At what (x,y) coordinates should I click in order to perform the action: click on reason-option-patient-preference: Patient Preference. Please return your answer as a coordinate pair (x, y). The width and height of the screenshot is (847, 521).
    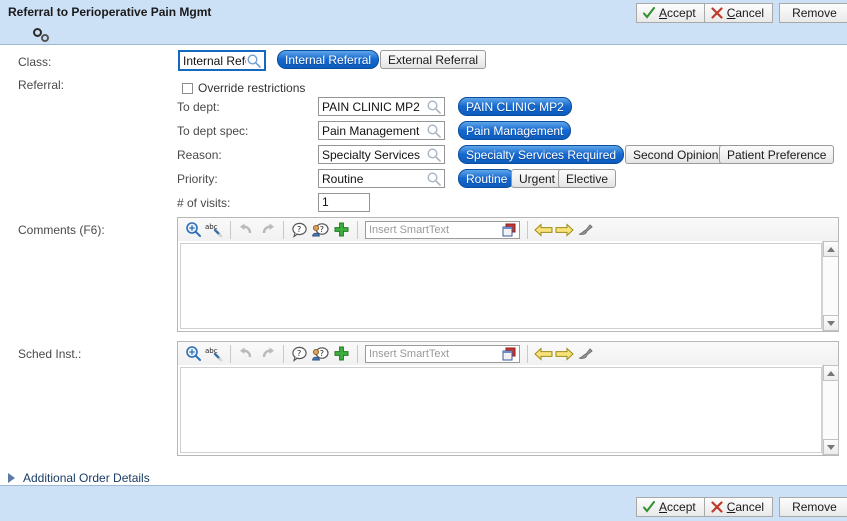
    Looking at the image, I should click on (777, 154).